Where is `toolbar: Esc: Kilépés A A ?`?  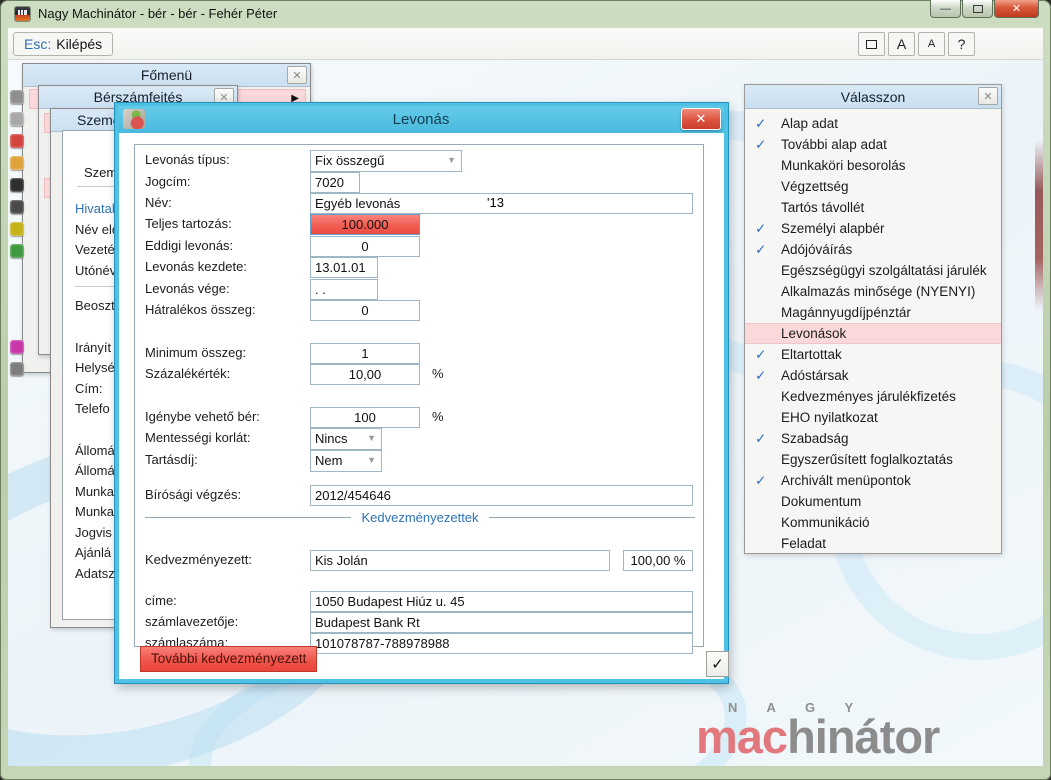
toolbar: Esc: Kilépés A A ? is located at coordinates (525, 44).